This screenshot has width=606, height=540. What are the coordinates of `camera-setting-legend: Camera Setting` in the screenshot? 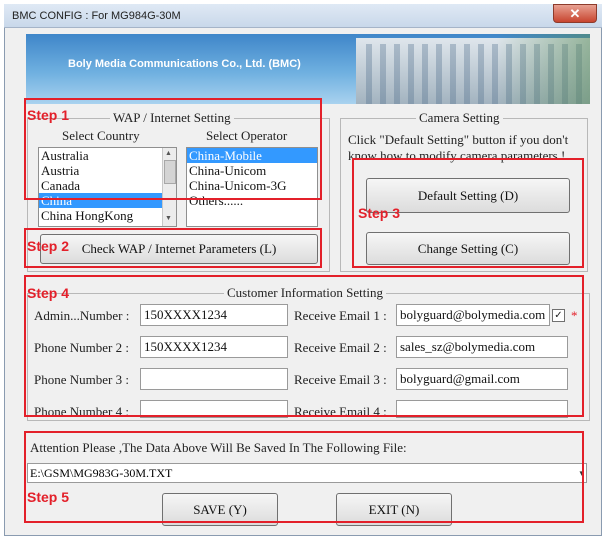 It's located at (459, 118).